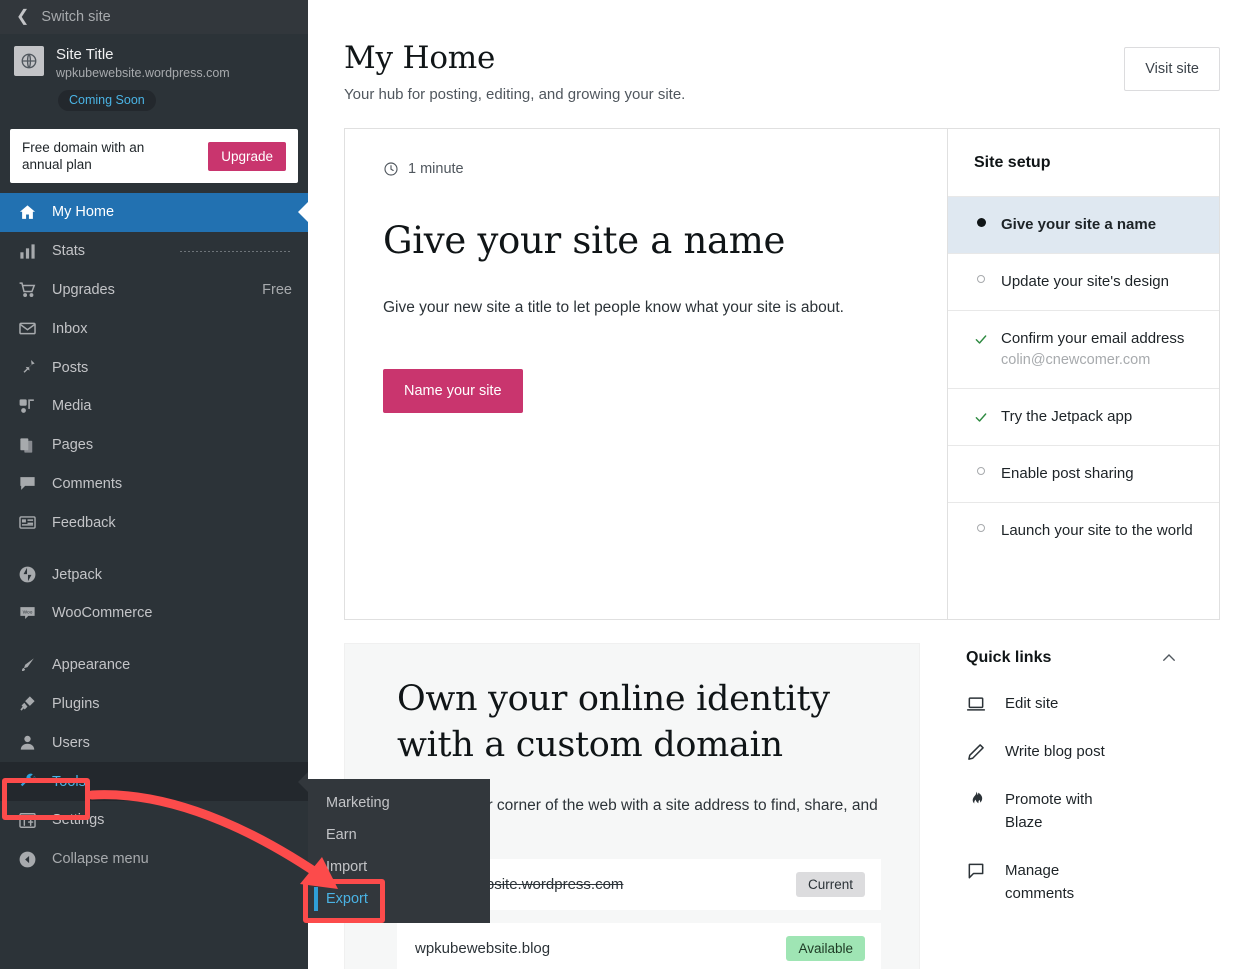 The width and height of the screenshot is (1250, 969). Describe the element at coordinates (1032, 703) in the screenshot. I see `quick-link-label: Edit site` at that location.